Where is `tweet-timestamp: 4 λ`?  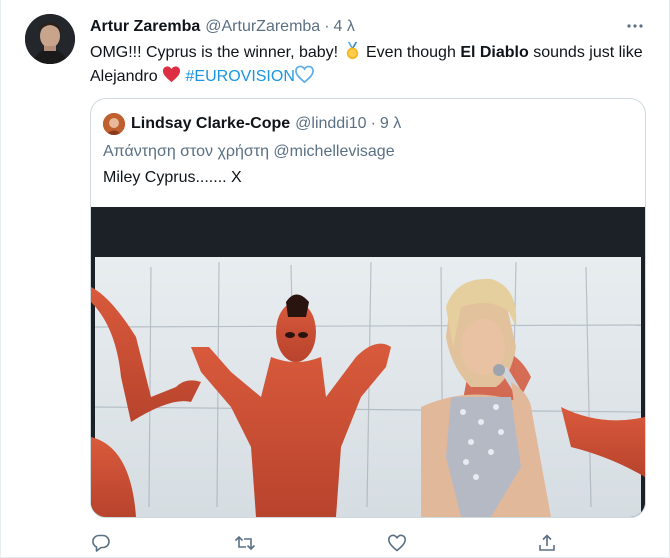
tweet-timestamp: 4 λ is located at coordinates (344, 27).